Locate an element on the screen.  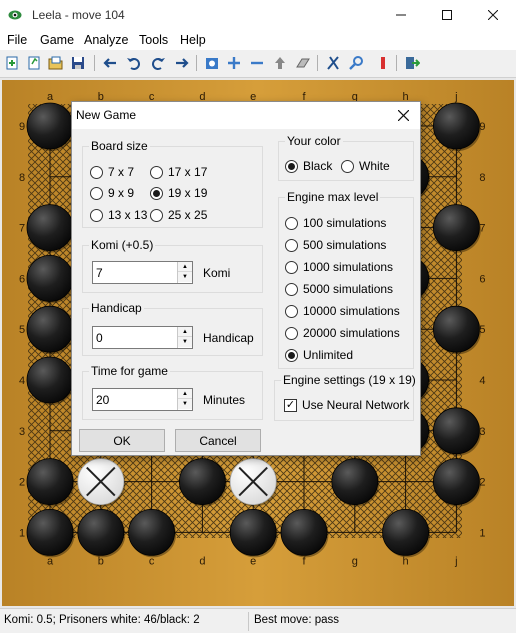
menu-file: File is located at coordinates (17, 40).